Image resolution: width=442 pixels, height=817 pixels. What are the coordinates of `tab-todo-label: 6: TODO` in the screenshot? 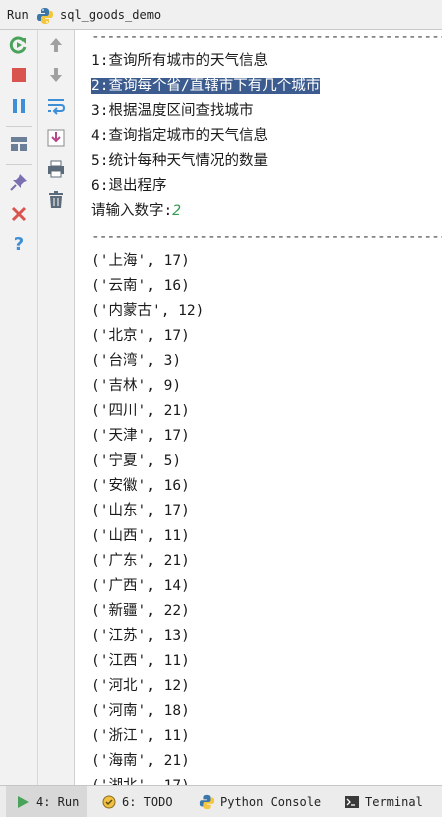 It's located at (147, 801).